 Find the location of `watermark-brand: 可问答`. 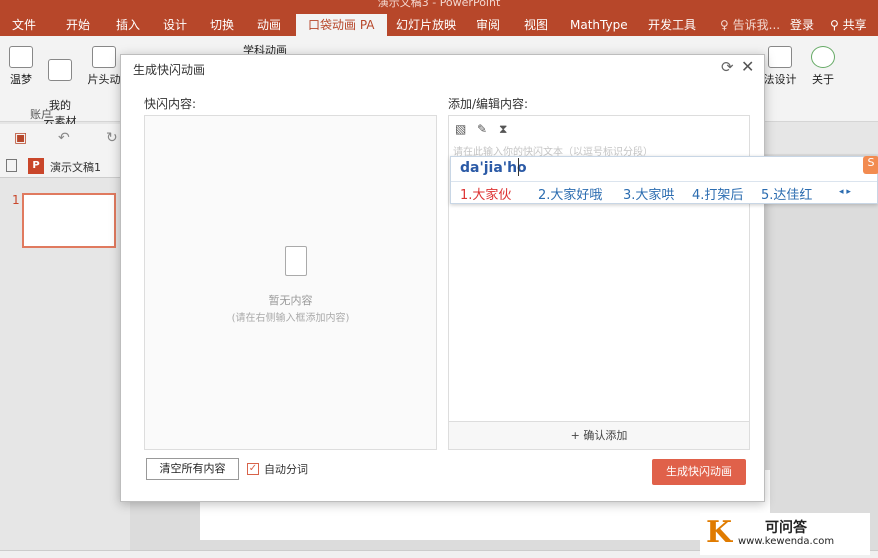

watermark-brand: 可问答 is located at coordinates (786, 528).